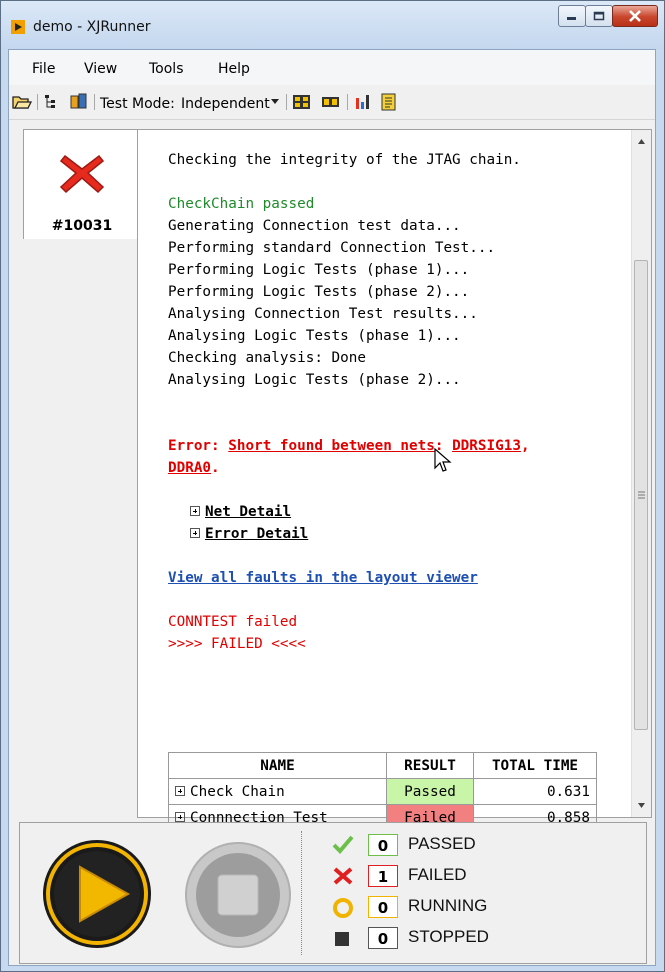  What do you see at coordinates (92, 27) in the screenshot?
I see `window-title: demo - XJRunner` at bounding box center [92, 27].